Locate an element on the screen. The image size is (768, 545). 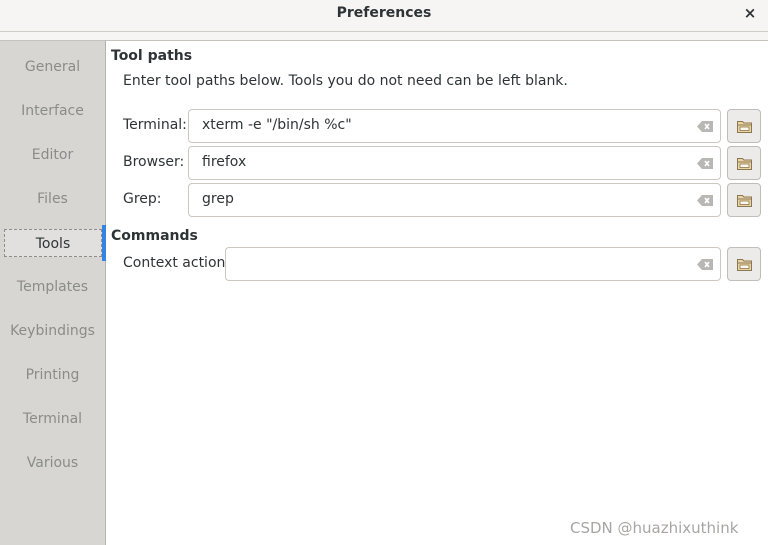
browser-browse-button is located at coordinates (744, 163).